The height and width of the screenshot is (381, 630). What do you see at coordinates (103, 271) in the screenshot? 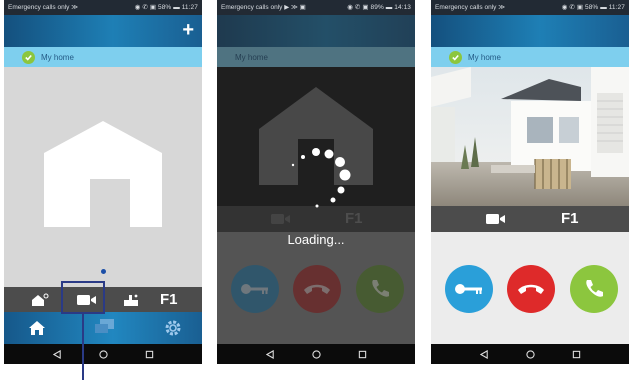
I see `indicator-dot` at bounding box center [103, 271].